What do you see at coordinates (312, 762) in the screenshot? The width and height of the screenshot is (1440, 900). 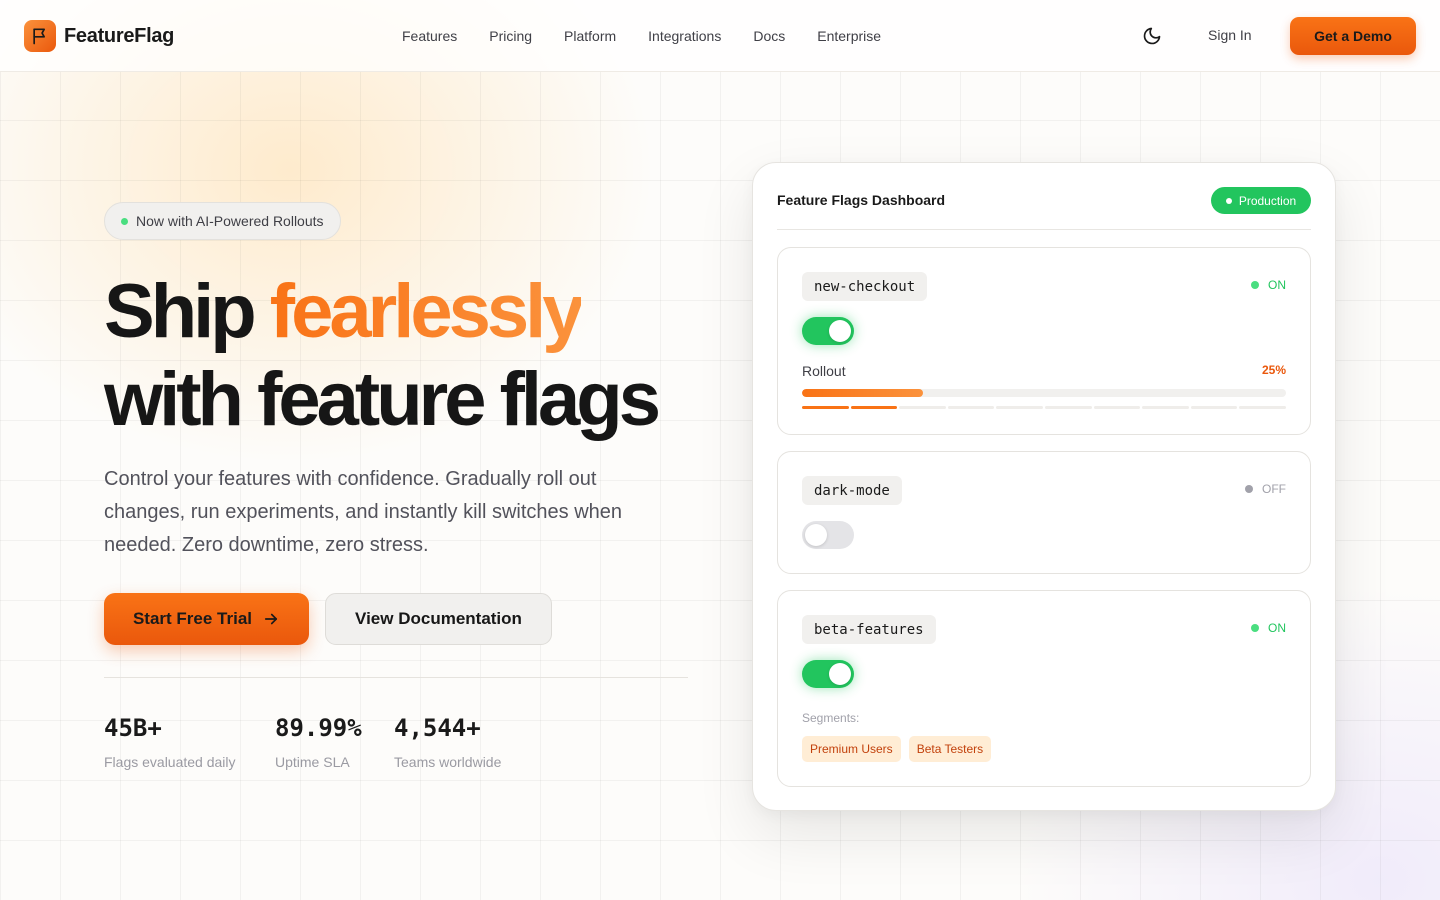 I see `stat-label: Uptime SLA` at bounding box center [312, 762].